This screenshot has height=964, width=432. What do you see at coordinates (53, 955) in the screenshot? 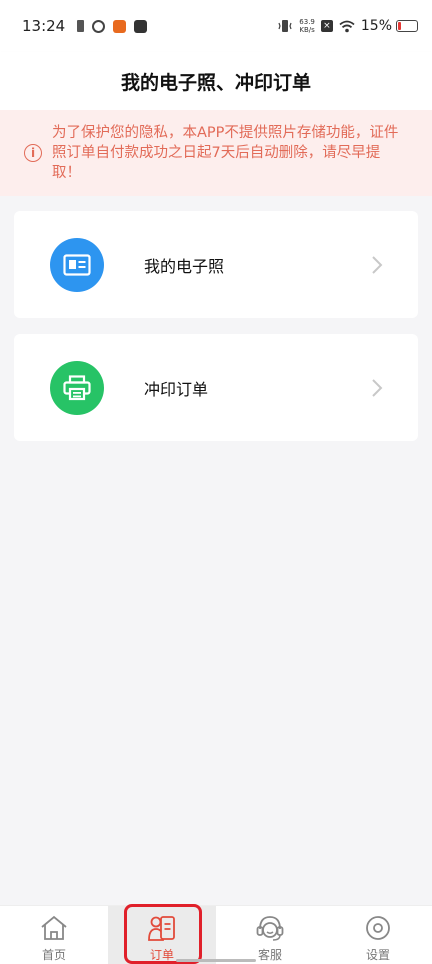
I see `nav-home-label: 首页` at bounding box center [53, 955].